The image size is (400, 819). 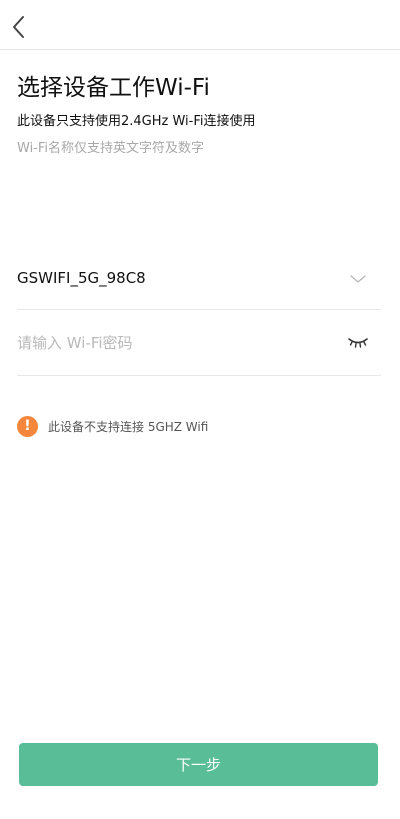 I want to click on nav-bar, so click(x=200, y=25).